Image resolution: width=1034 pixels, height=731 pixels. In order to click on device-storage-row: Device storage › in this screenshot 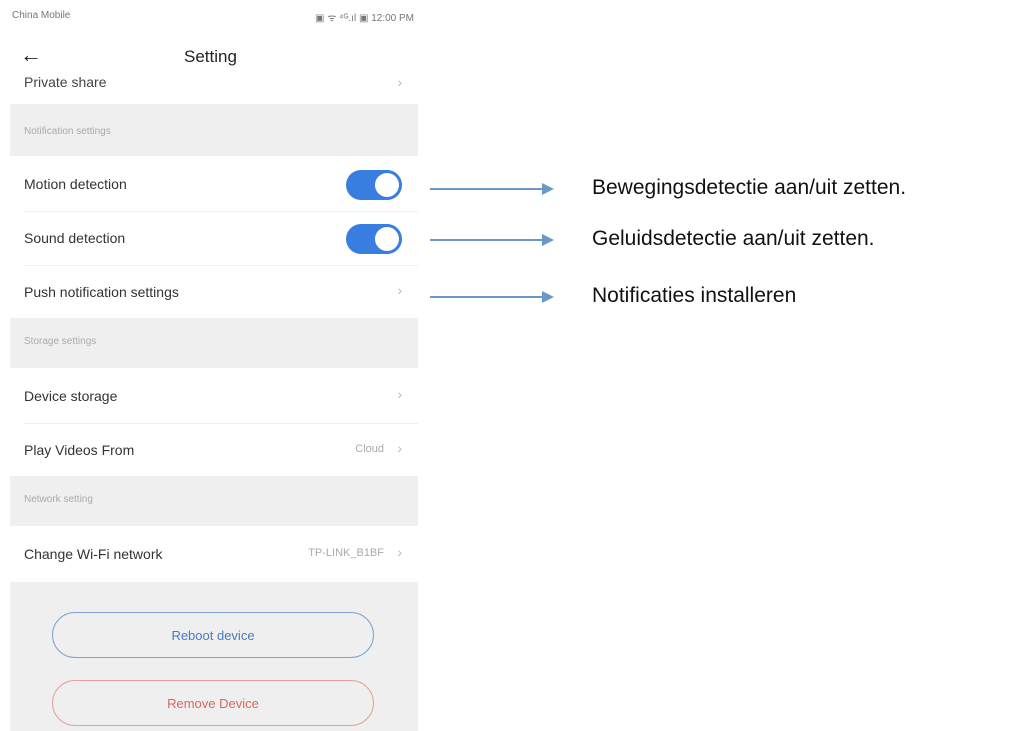, I will do `click(214, 396)`.